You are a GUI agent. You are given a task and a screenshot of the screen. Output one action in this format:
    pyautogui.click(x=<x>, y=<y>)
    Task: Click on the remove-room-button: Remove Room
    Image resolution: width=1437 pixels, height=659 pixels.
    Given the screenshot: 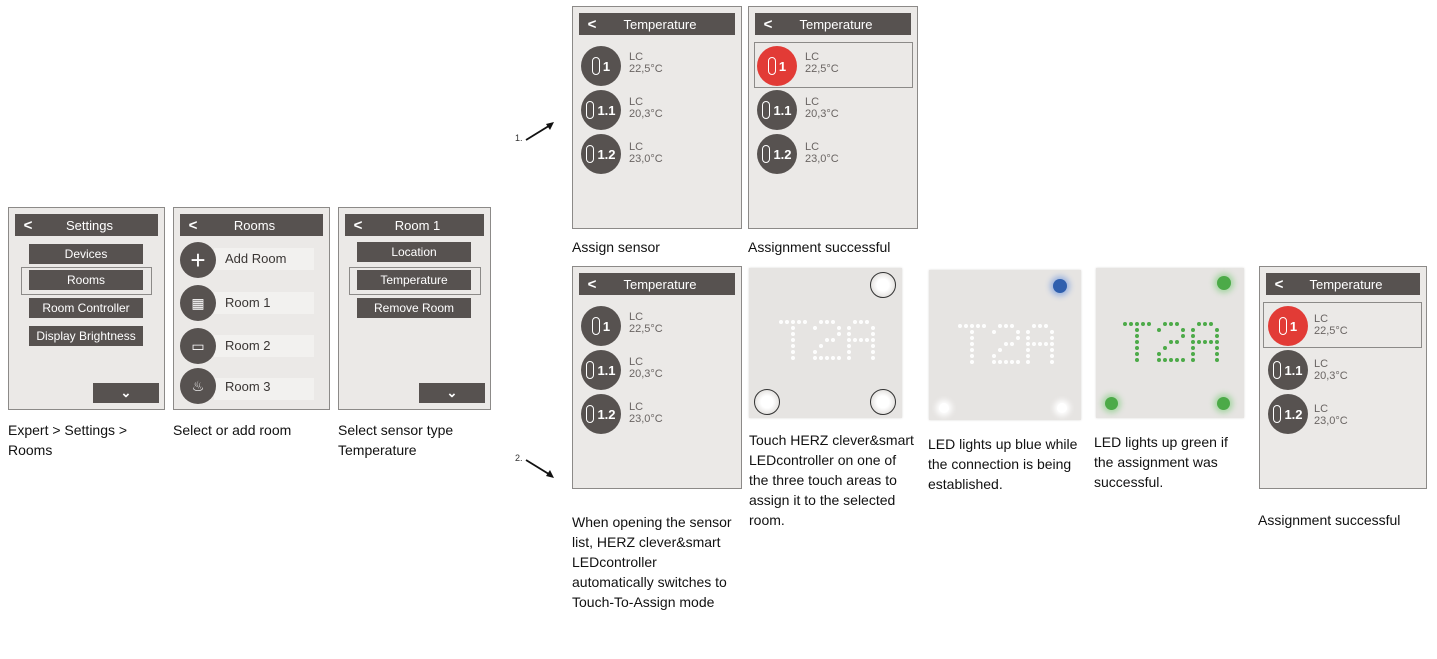 What is the action you would take?
    pyautogui.click(x=414, y=308)
    